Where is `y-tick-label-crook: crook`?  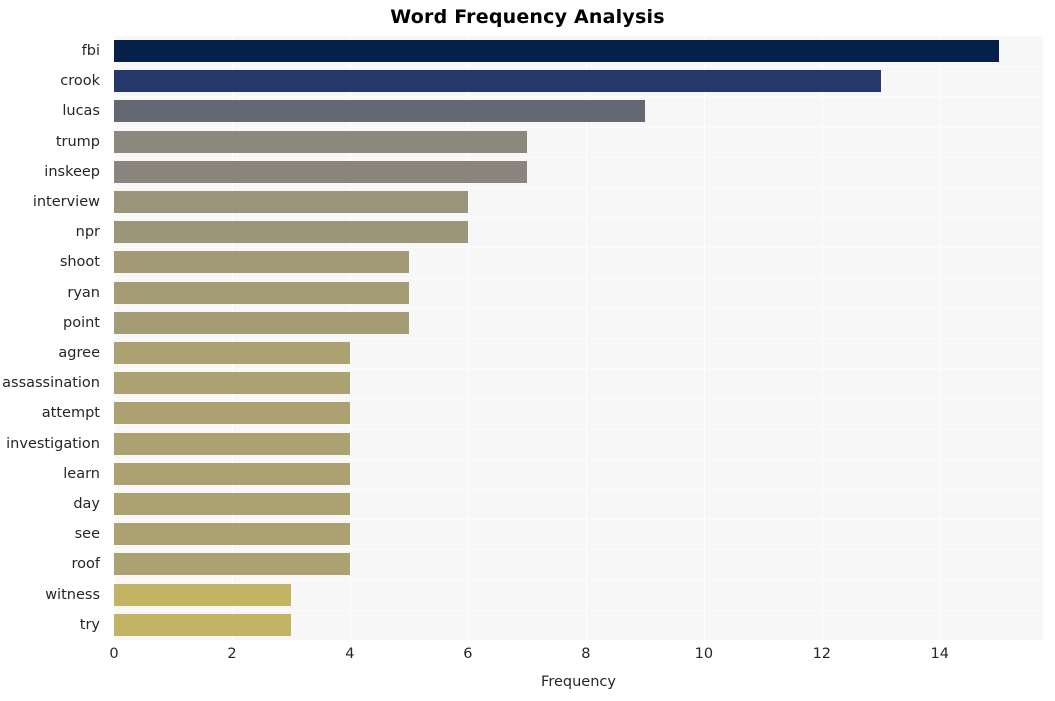 y-tick-label-crook: crook is located at coordinates (80, 81).